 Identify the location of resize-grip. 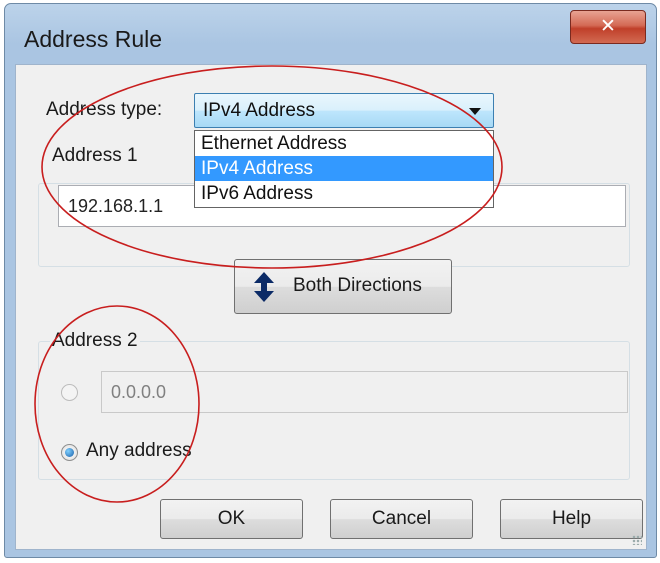
(637, 540).